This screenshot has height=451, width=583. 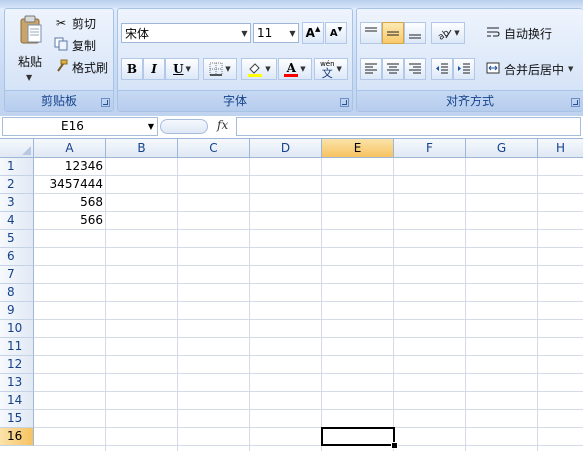 What do you see at coordinates (493, 69) in the screenshot?
I see `merge-cells-icon` at bounding box center [493, 69].